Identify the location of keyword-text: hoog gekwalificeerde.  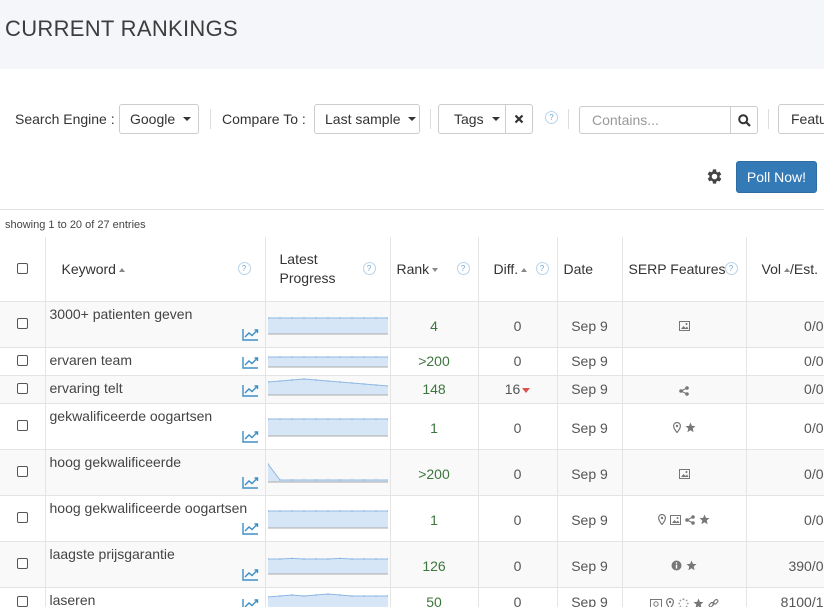
(116, 462).